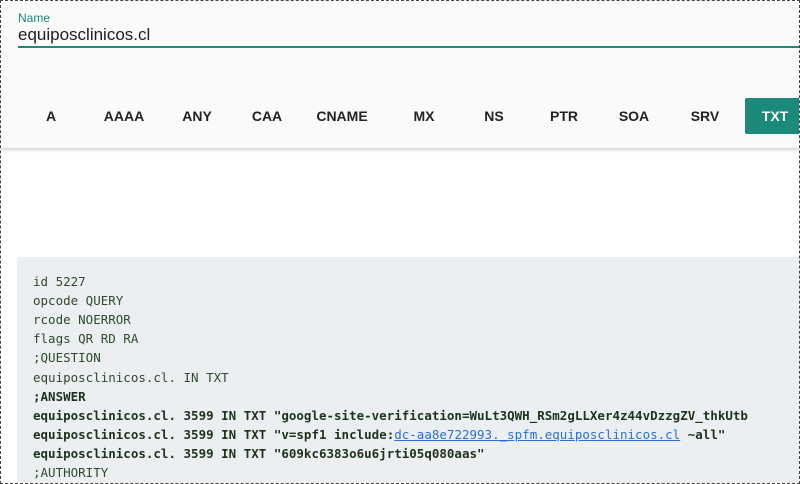 This screenshot has height=484, width=800. Describe the element at coordinates (634, 116) in the screenshot. I see `tab-soa: SOA` at that location.